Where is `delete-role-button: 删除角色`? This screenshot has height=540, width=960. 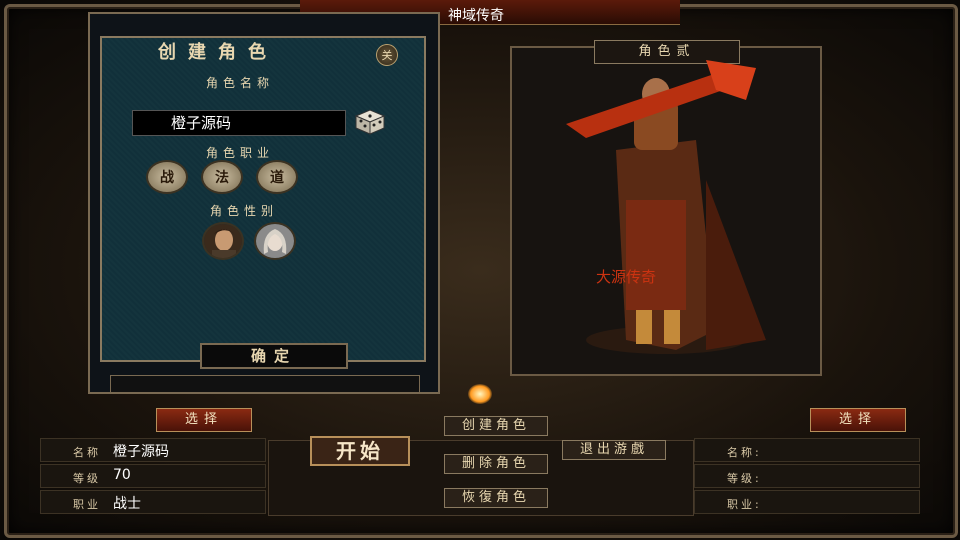 delete-role-button: 删除角色 is located at coordinates (496, 464).